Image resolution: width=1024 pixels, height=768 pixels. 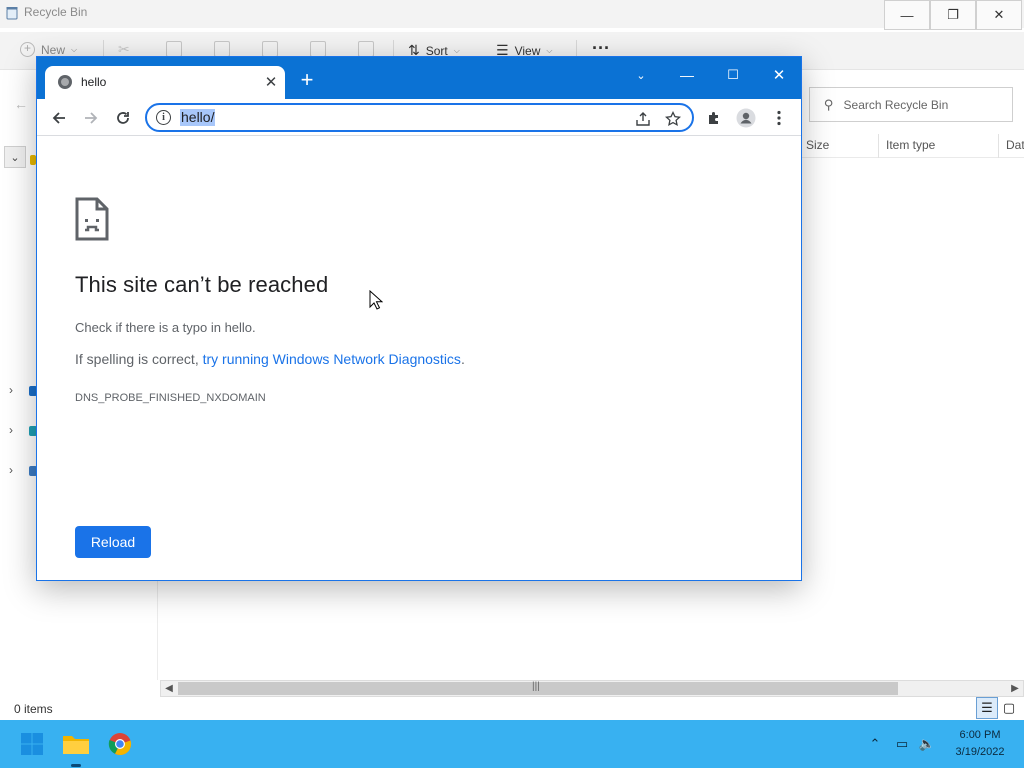 What do you see at coordinates (875, 744) in the screenshot?
I see `show-hidden-icons-chevron: ⌃` at bounding box center [875, 744].